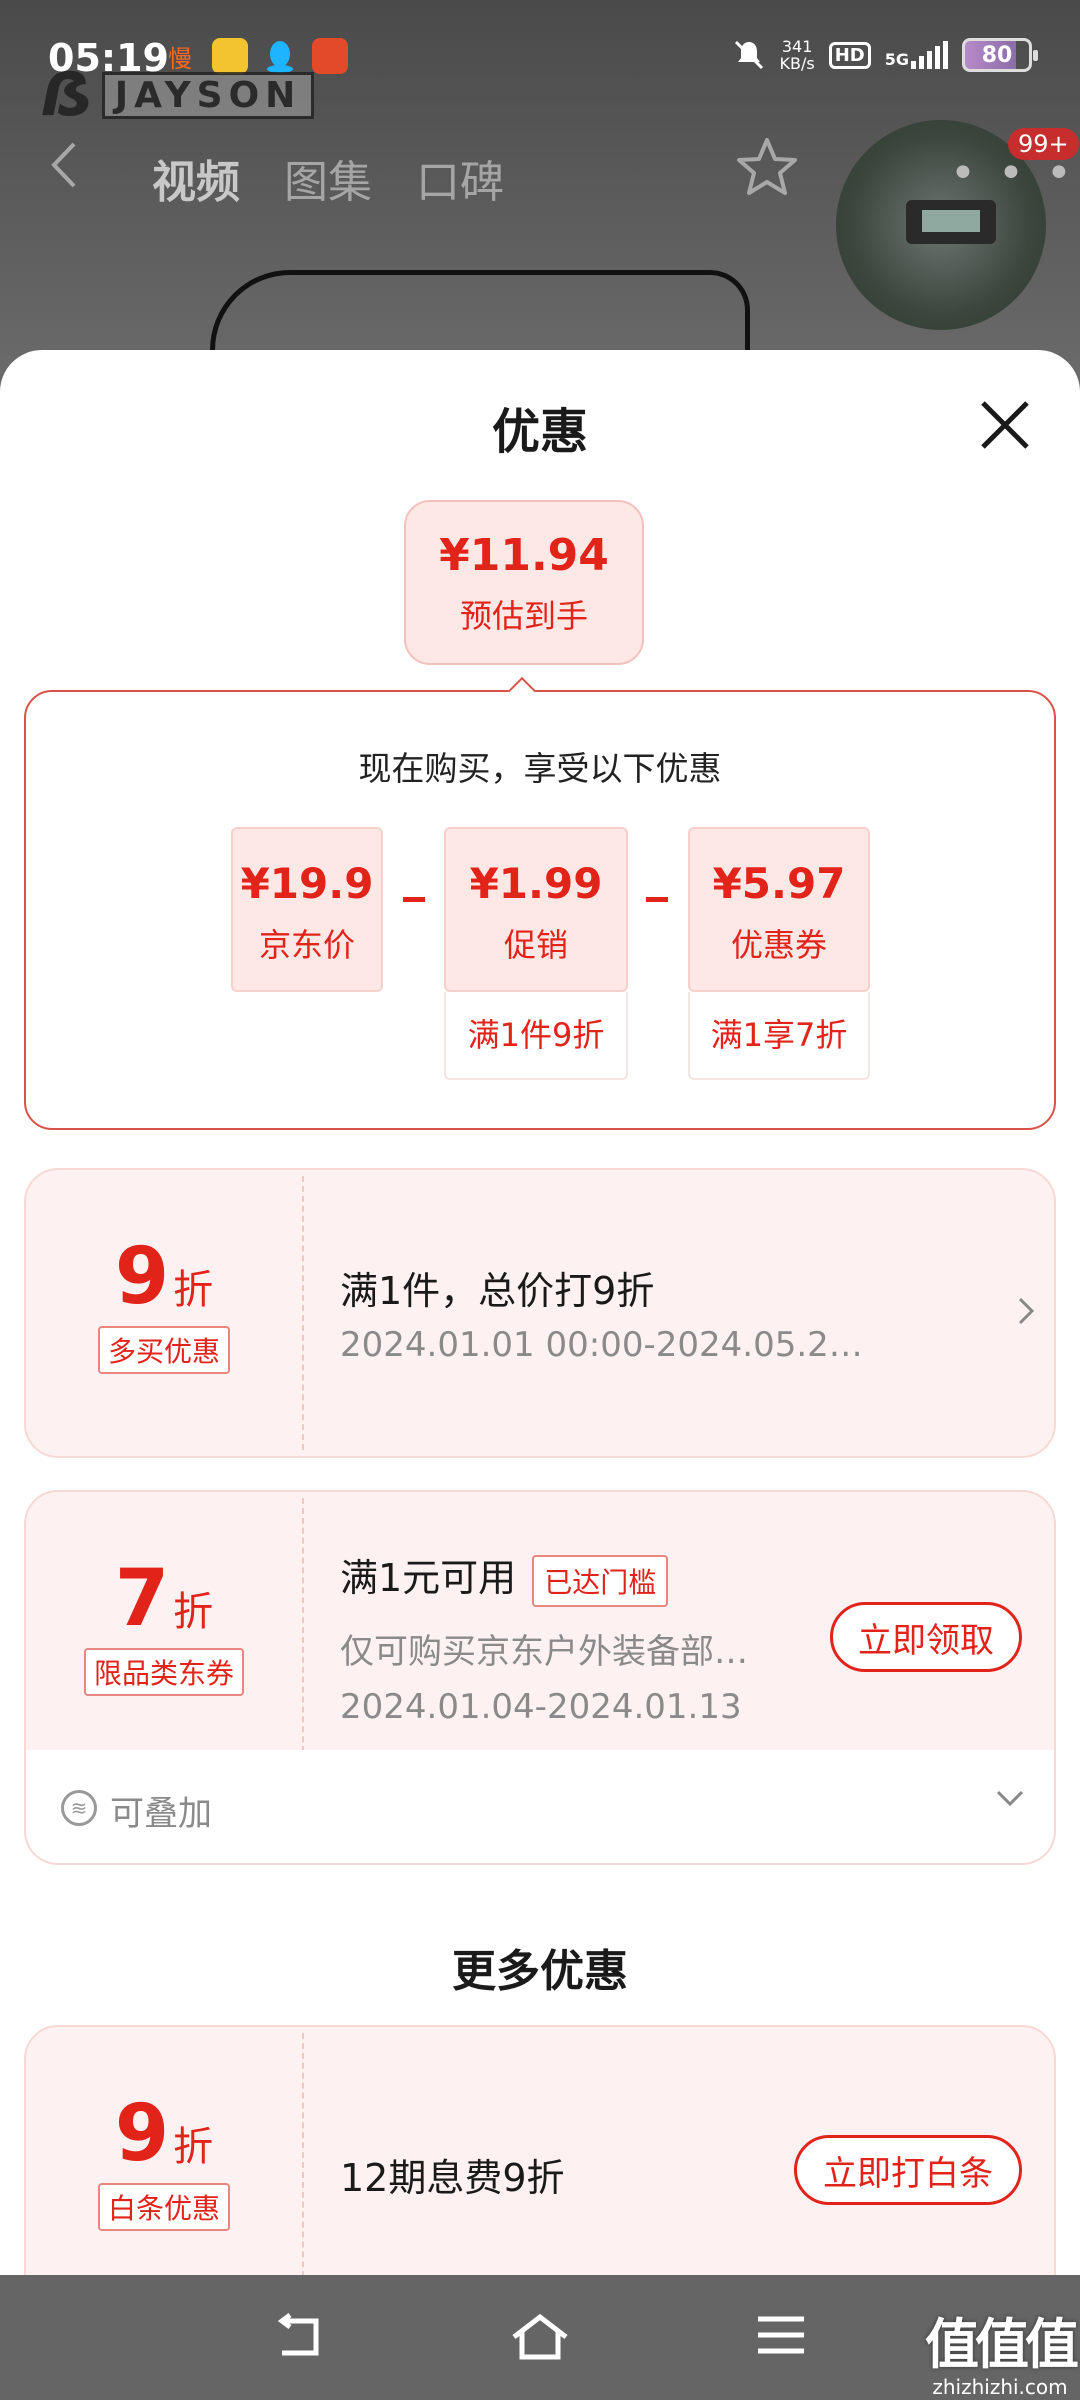  I want to click on coupon-value: 9折 白条优惠, so click(164, 2151).